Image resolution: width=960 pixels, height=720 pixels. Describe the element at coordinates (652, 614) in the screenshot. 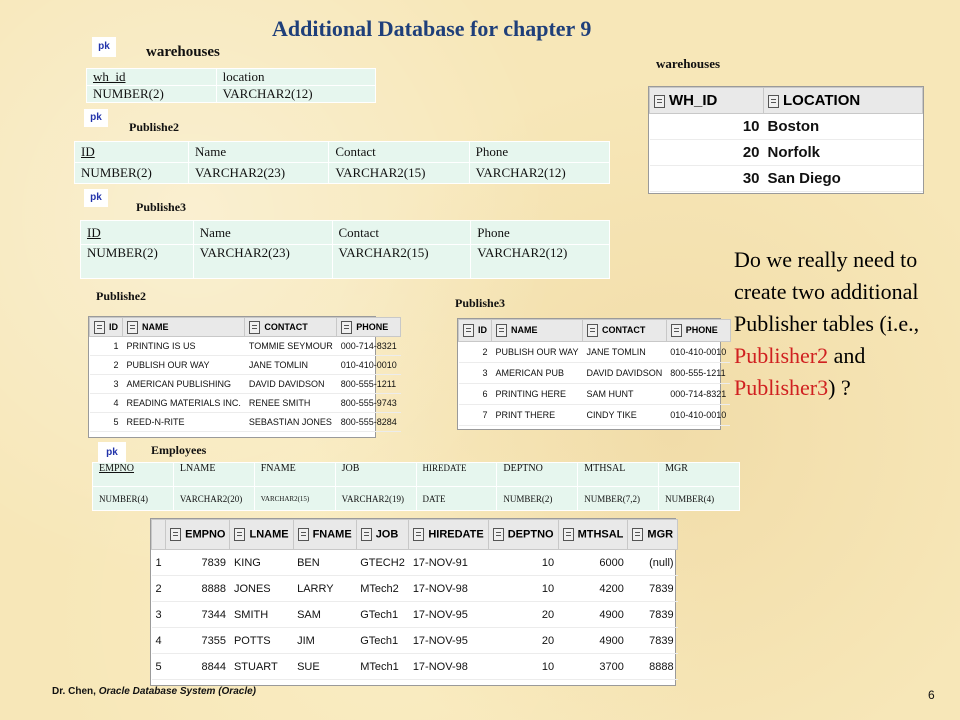

I see `grid-cell: 7839` at that location.